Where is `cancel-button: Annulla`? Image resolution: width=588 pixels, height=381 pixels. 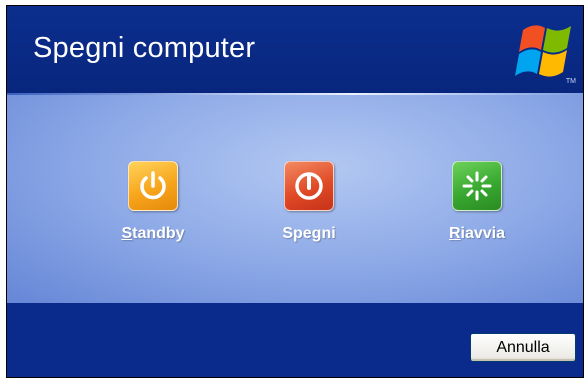
cancel-button: Annulla is located at coordinates (523, 347).